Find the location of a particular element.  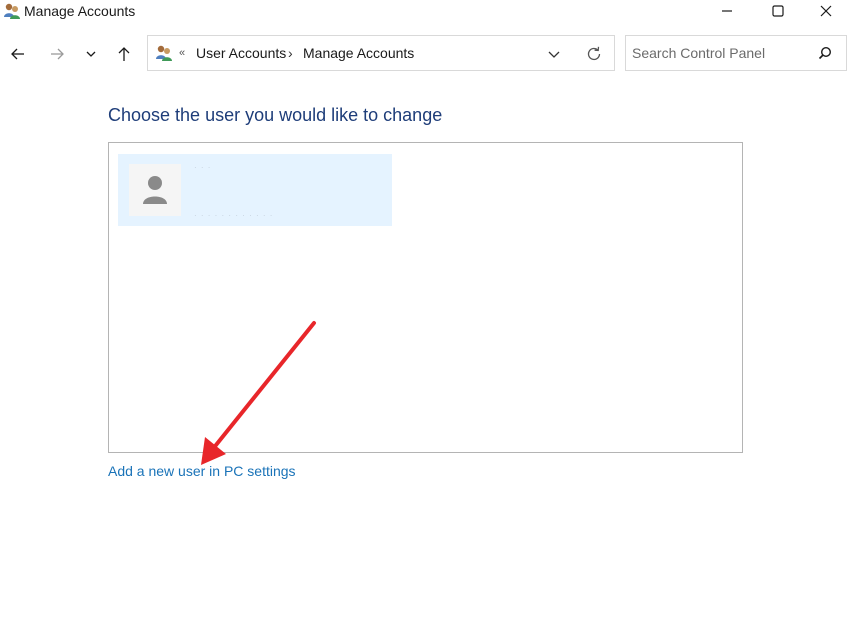

page-title: Choose the user you would like to change is located at coordinates (275, 115).